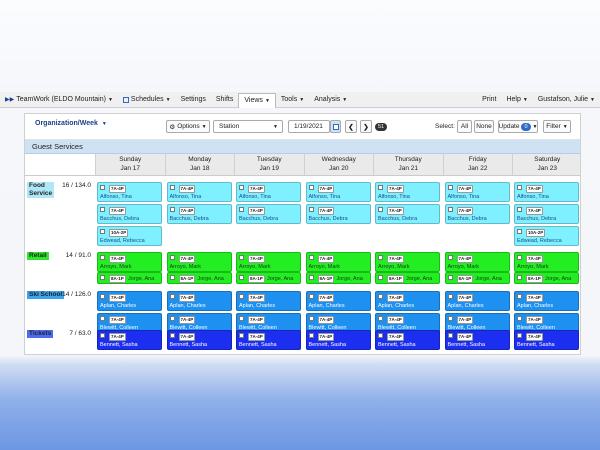  Describe the element at coordinates (330, 99) in the screenshot. I see `nav-analysis: Analysis ▼` at that location.